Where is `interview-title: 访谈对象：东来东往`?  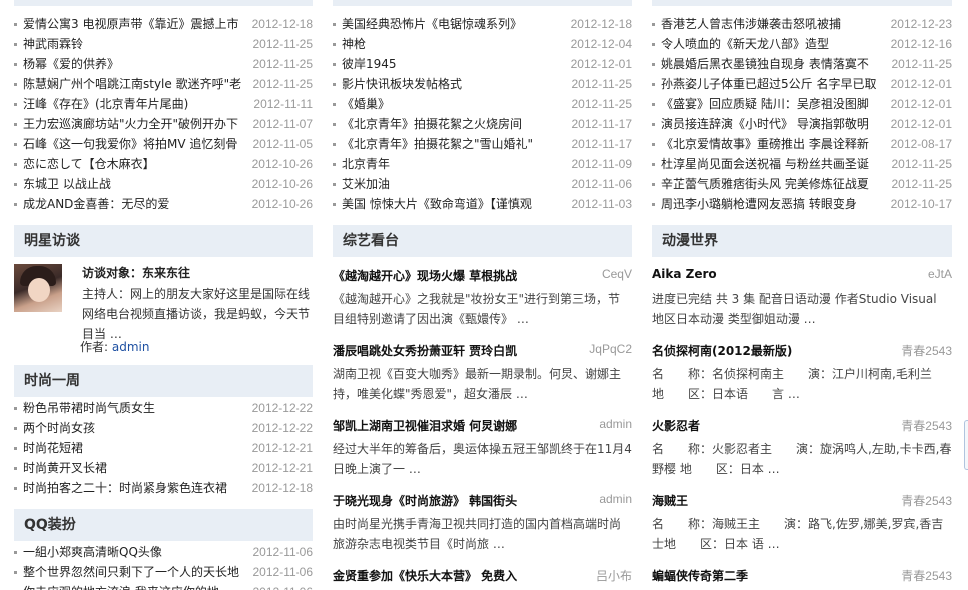 interview-title: 访谈对象：东来东往 is located at coordinates (136, 272).